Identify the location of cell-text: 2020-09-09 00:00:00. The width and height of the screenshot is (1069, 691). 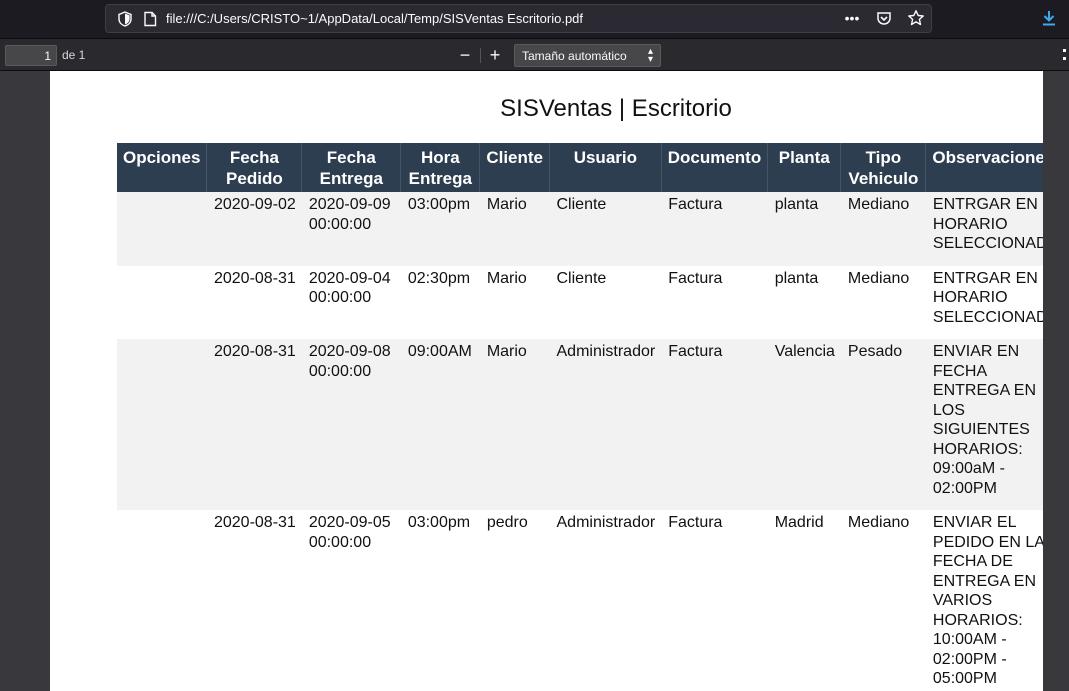
(349, 214).